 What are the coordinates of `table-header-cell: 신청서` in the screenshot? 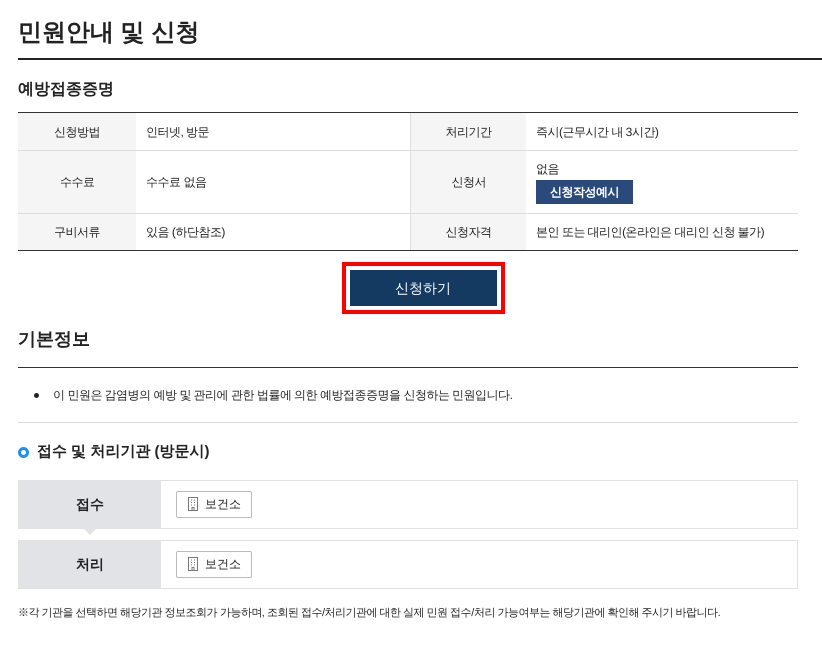 It's located at (468, 181).